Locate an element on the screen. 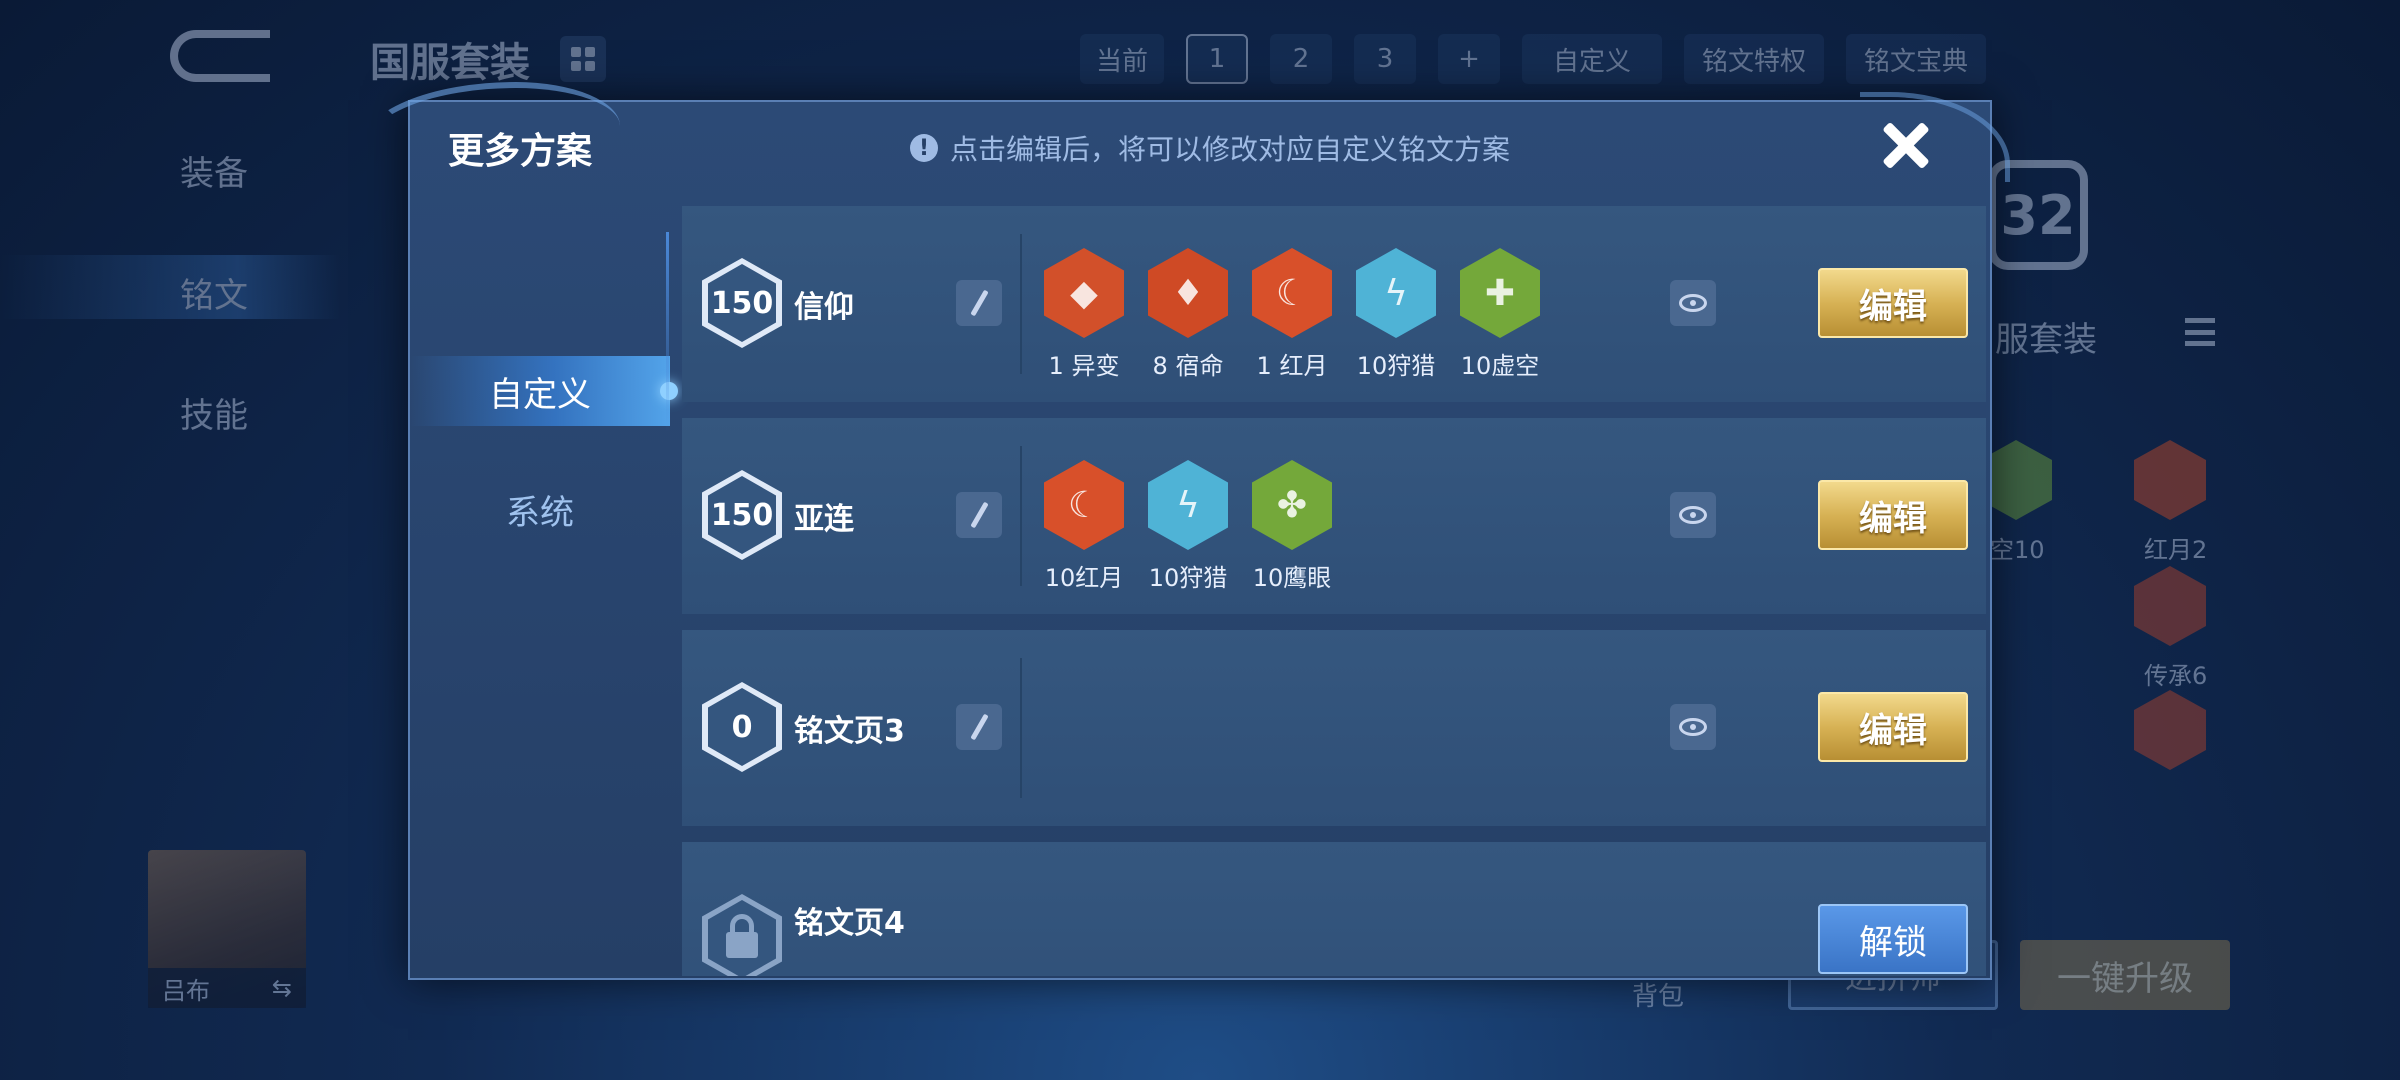 This screenshot has width=2400, height=1080. rune-red-icon: ♦ is located at coordinates (1188, 293).